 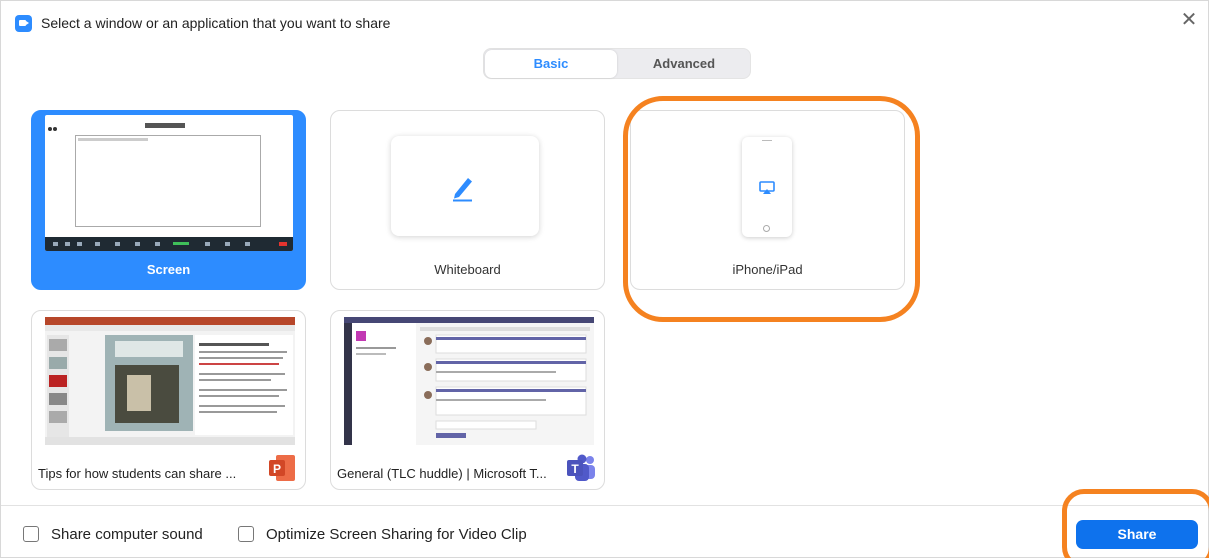 I want to click on close-icon: ✕, so click(x=1189, y=20).